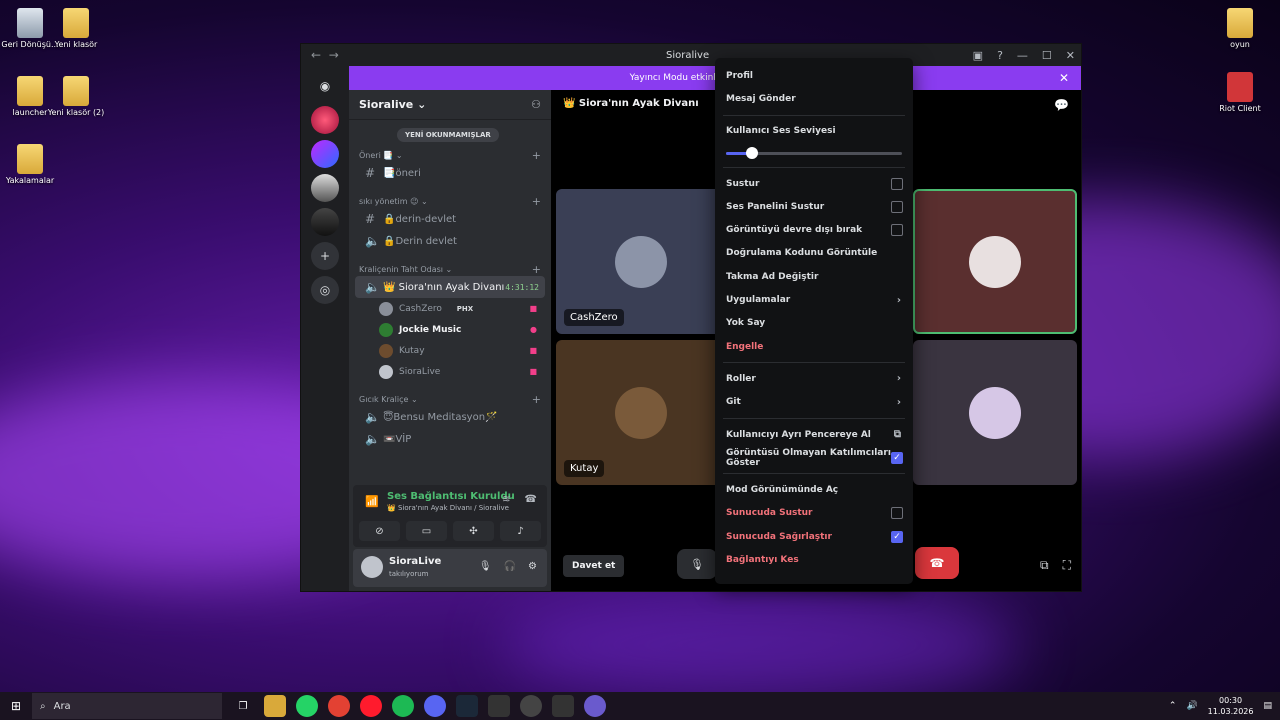  Describe the element at coordinates (995, 412) in the screenshot. I see `participant-tile` at that location.